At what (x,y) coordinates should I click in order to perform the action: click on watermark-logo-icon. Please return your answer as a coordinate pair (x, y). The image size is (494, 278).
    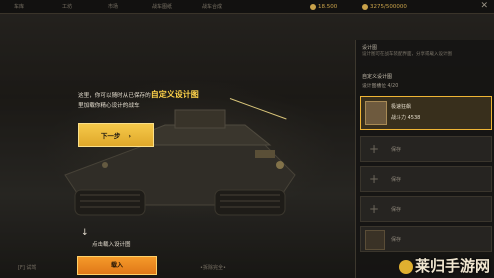
    Looking at the image, I should click on (405, 266).